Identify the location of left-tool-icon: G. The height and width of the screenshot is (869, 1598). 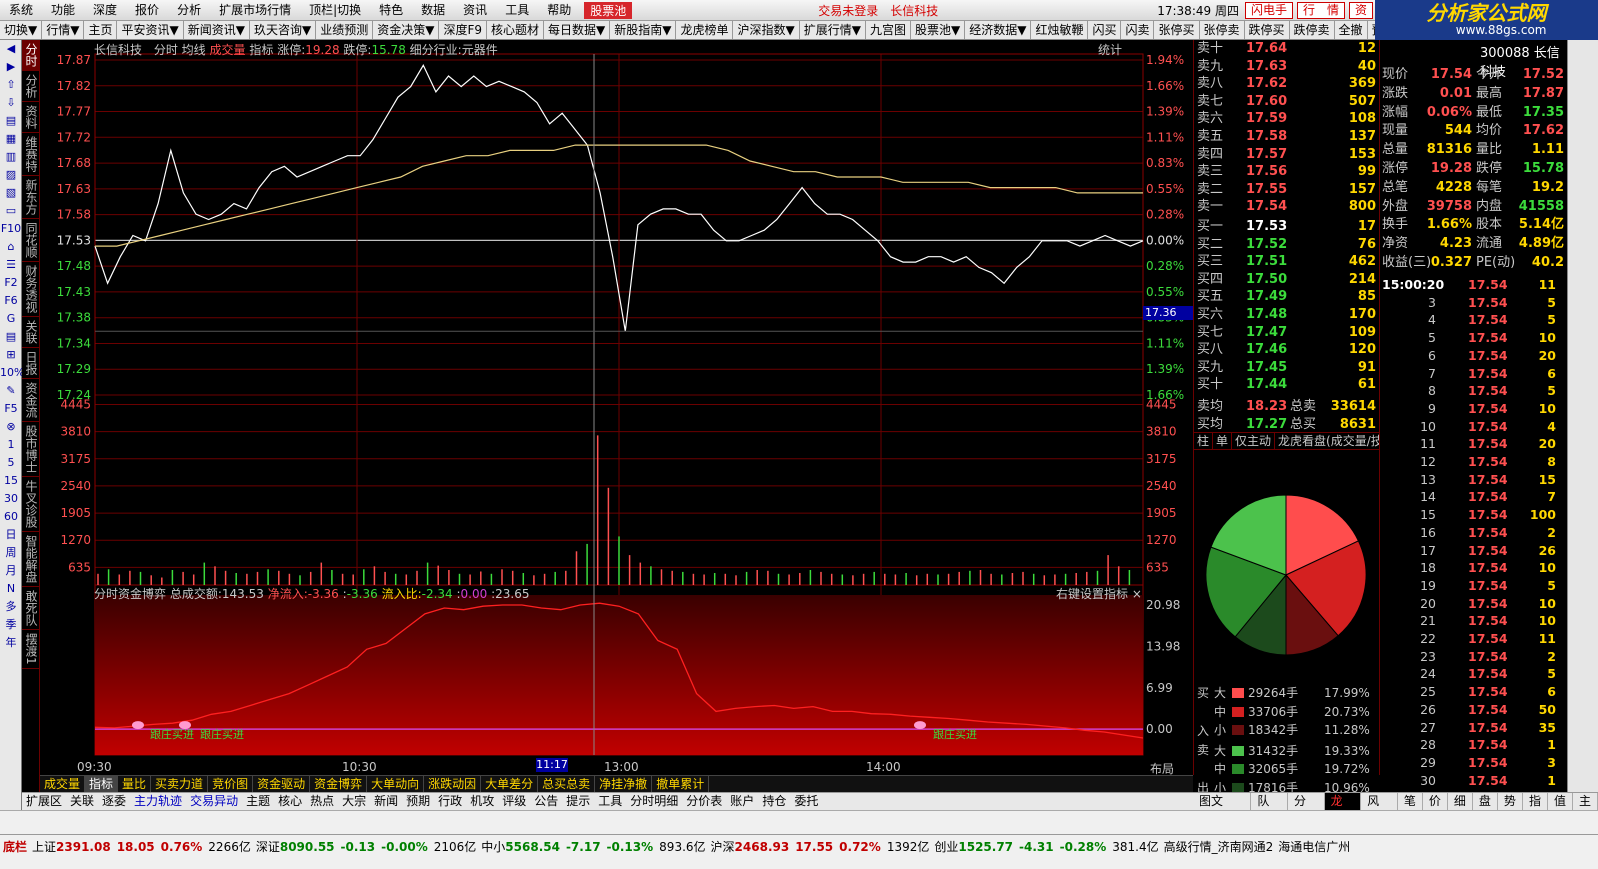
(11, 319).